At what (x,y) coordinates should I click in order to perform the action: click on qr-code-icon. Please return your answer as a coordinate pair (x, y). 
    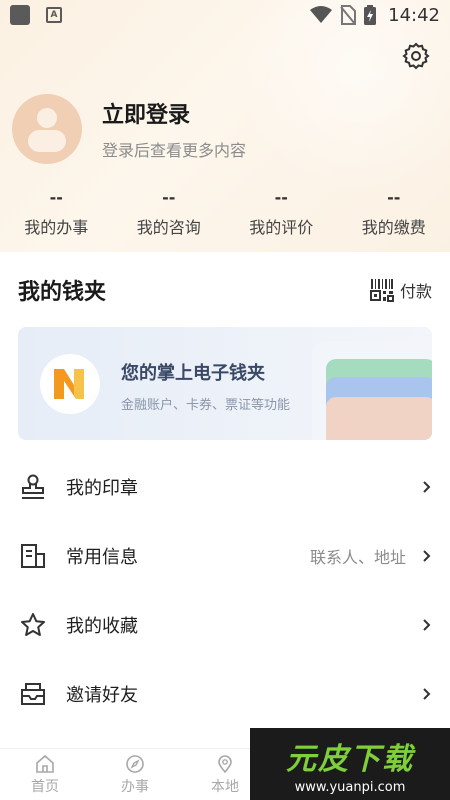
    Looking at the image, I should click on (381, 290).